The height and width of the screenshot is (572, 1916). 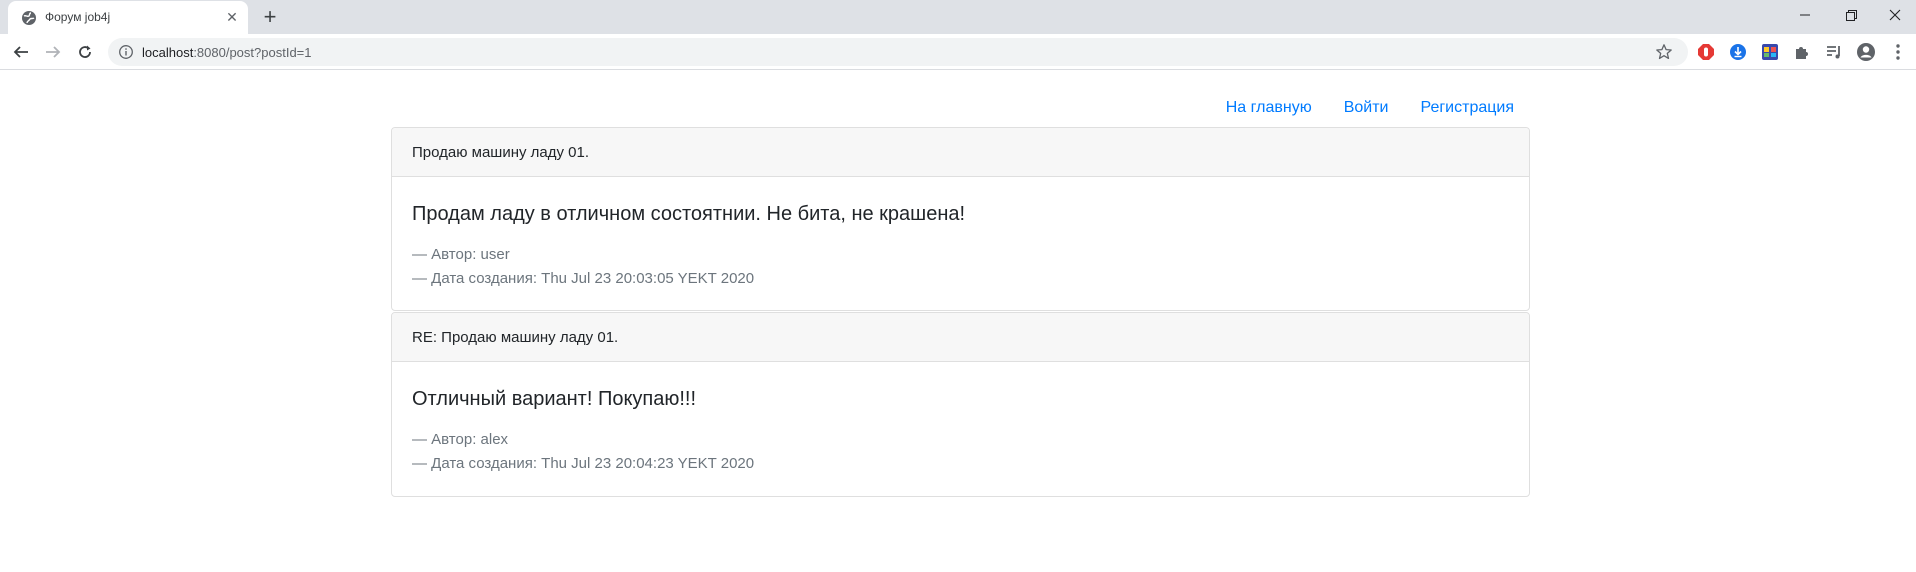 I want to click on more-menu-icon, so click(x=1898, y=52).